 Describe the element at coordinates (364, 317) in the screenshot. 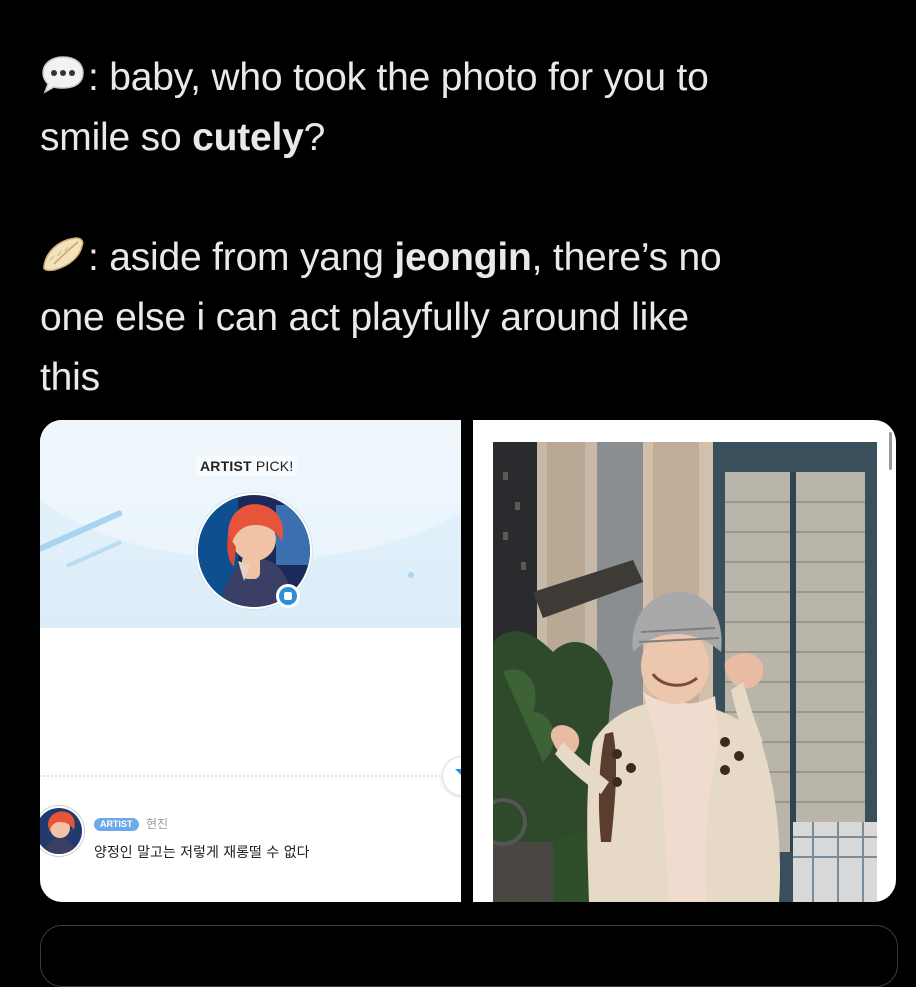

I see `tweet-line-4: one else i can act playfully around like` at that location.